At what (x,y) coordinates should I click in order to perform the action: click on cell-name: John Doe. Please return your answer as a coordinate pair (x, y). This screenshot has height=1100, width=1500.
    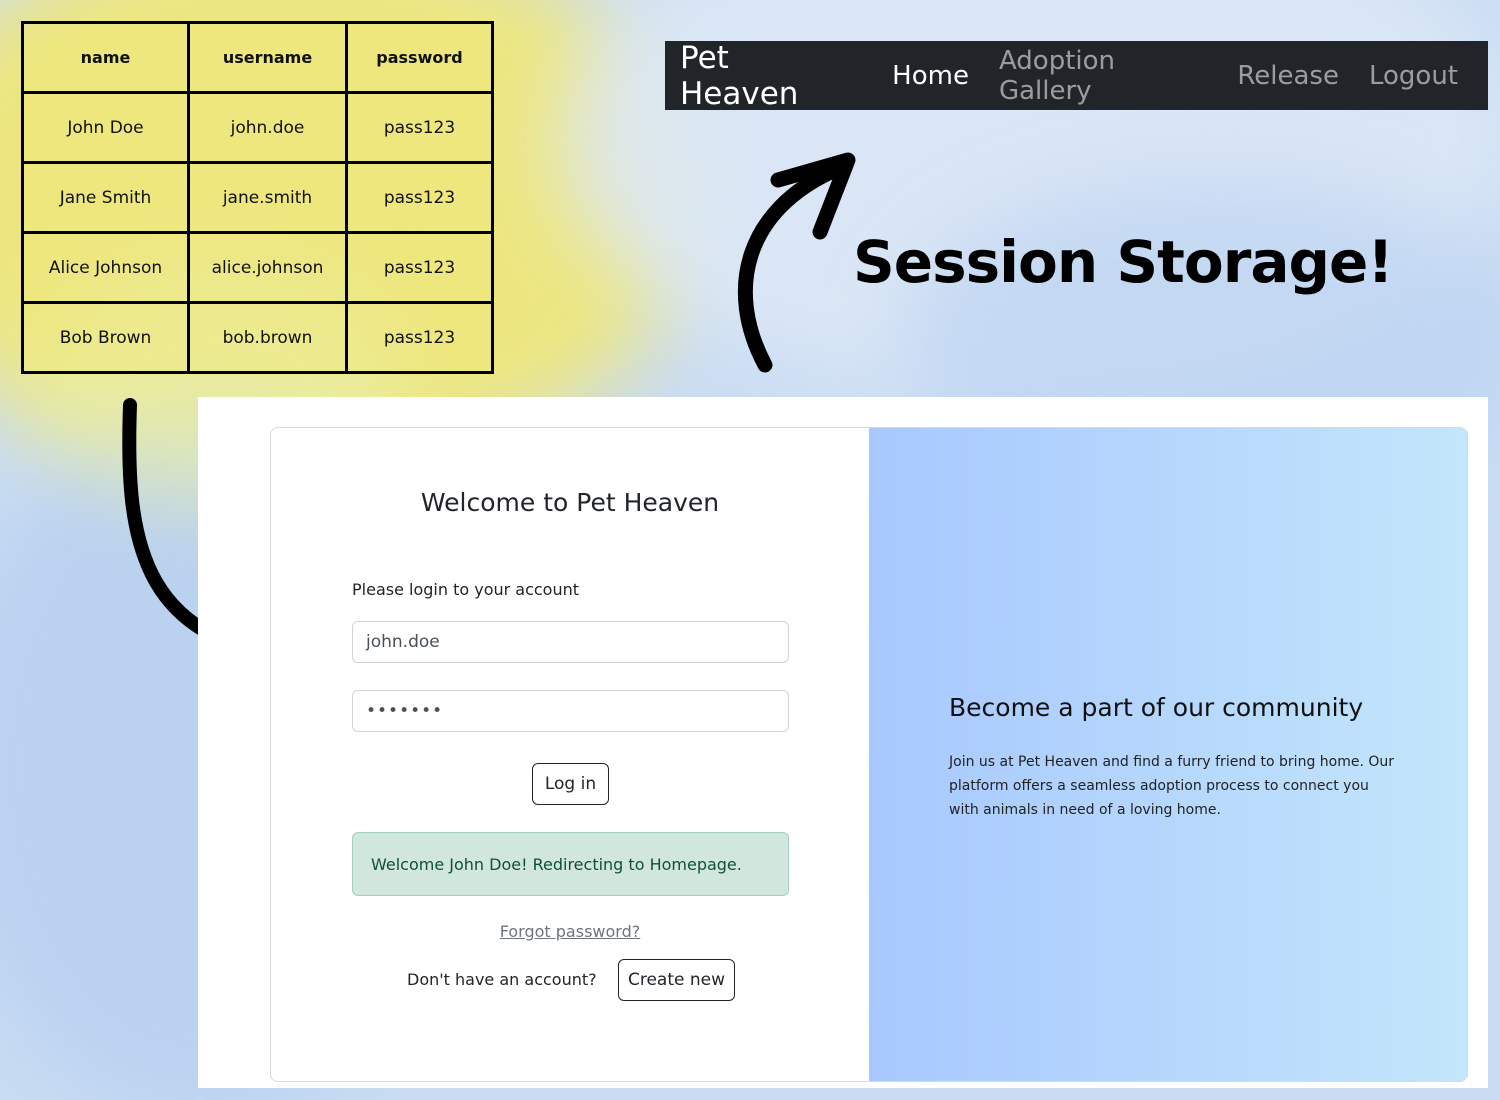
    Looking at the image, I should click on (105, 127).